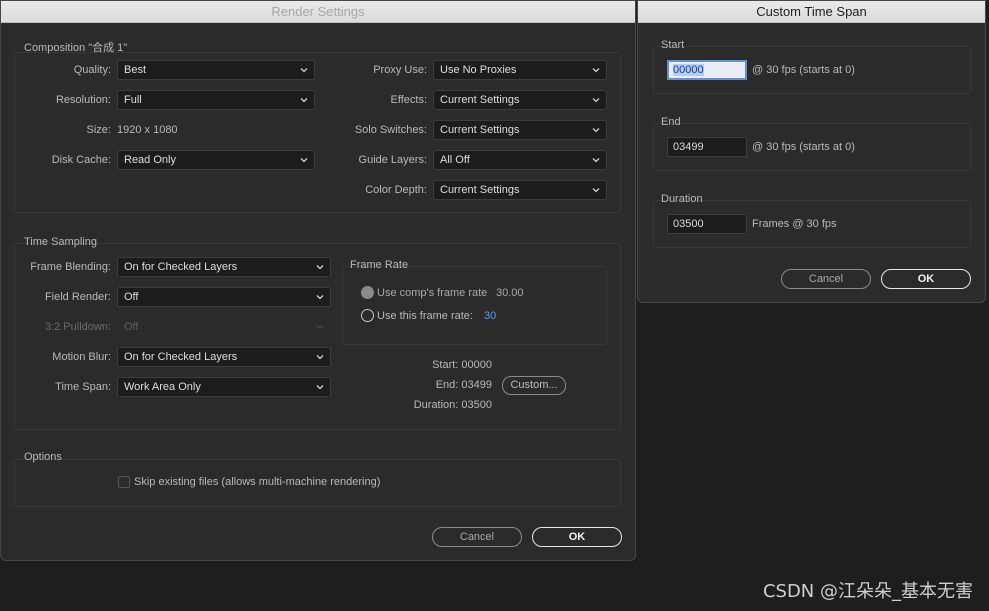 The height and width of the screenshot is (611, 989). Describe the element at coordinates (432, 293) in the screenshot. I see `use-comp-frame-rate-label: Use comp's frame rate` at that location.